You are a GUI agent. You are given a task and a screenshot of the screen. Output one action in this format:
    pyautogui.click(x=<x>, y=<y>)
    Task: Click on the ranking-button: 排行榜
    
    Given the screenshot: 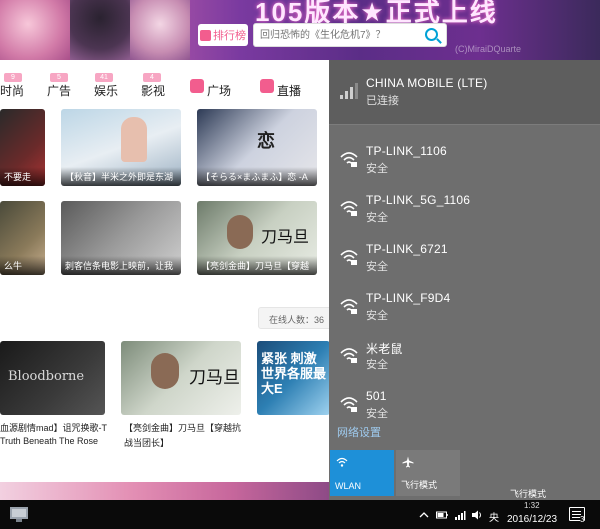 What is the action you would take?
    pyautogui.click(x=223, y=35)
    